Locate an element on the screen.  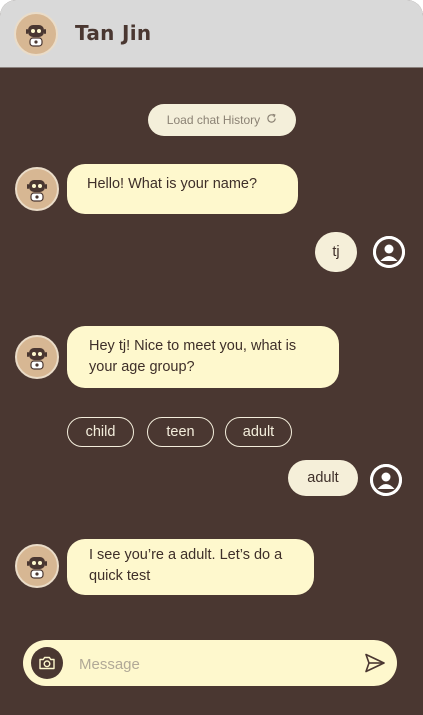
load-chat-history-button: Load chat History is located at coordinates (222, 120).